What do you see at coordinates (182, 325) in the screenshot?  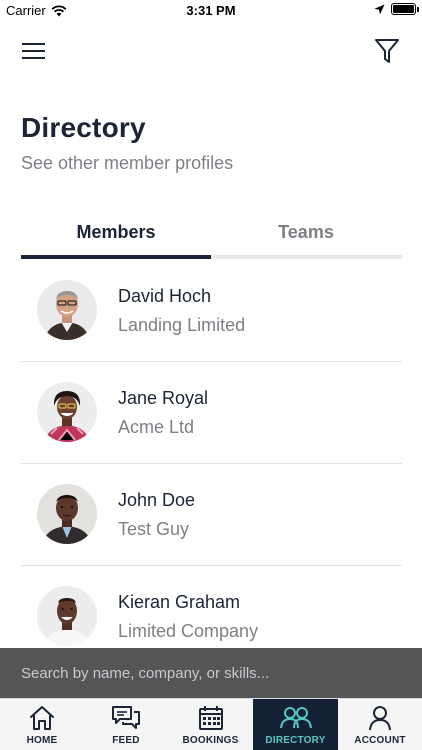 I see `member-company: Landing Limited` at bounding box center [182, 325].